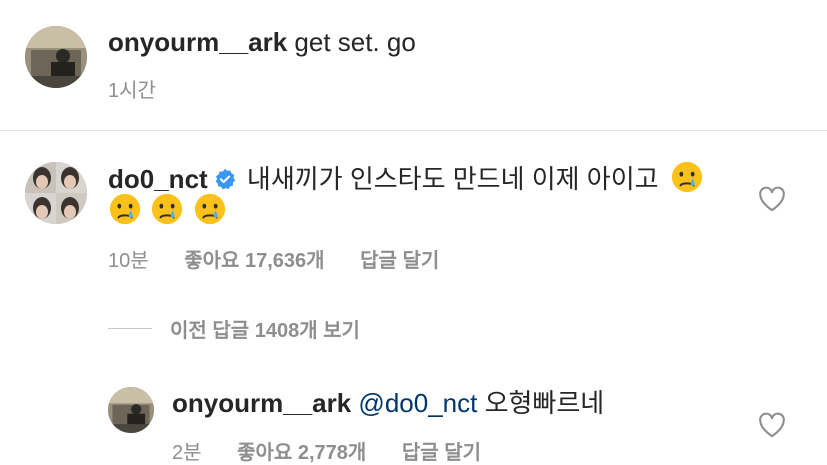  What do you see at coordinates (187, 453) in the screenshot?
I see `reply-time: 2분` at bounding box center [187, 453].